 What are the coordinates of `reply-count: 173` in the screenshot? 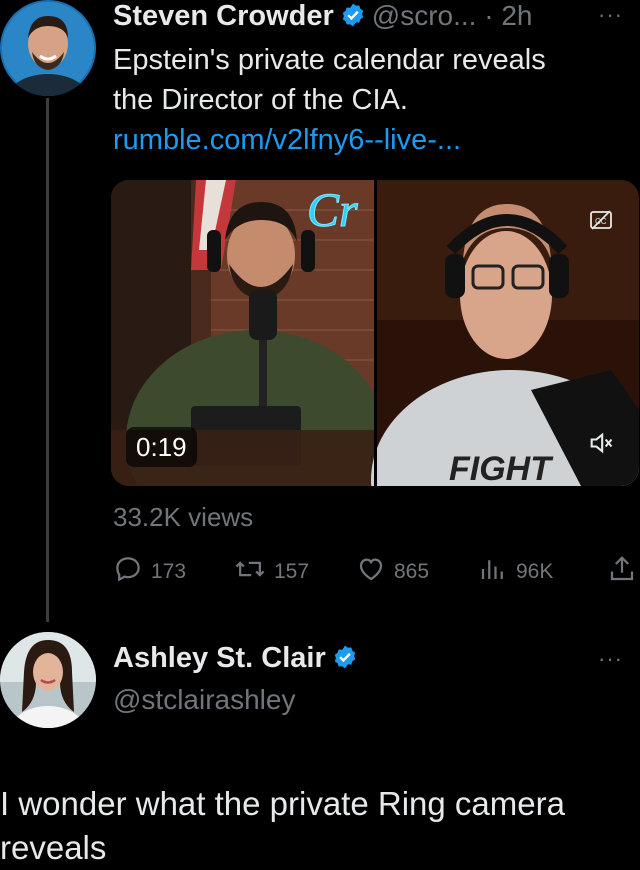 It's located at (169, 571).